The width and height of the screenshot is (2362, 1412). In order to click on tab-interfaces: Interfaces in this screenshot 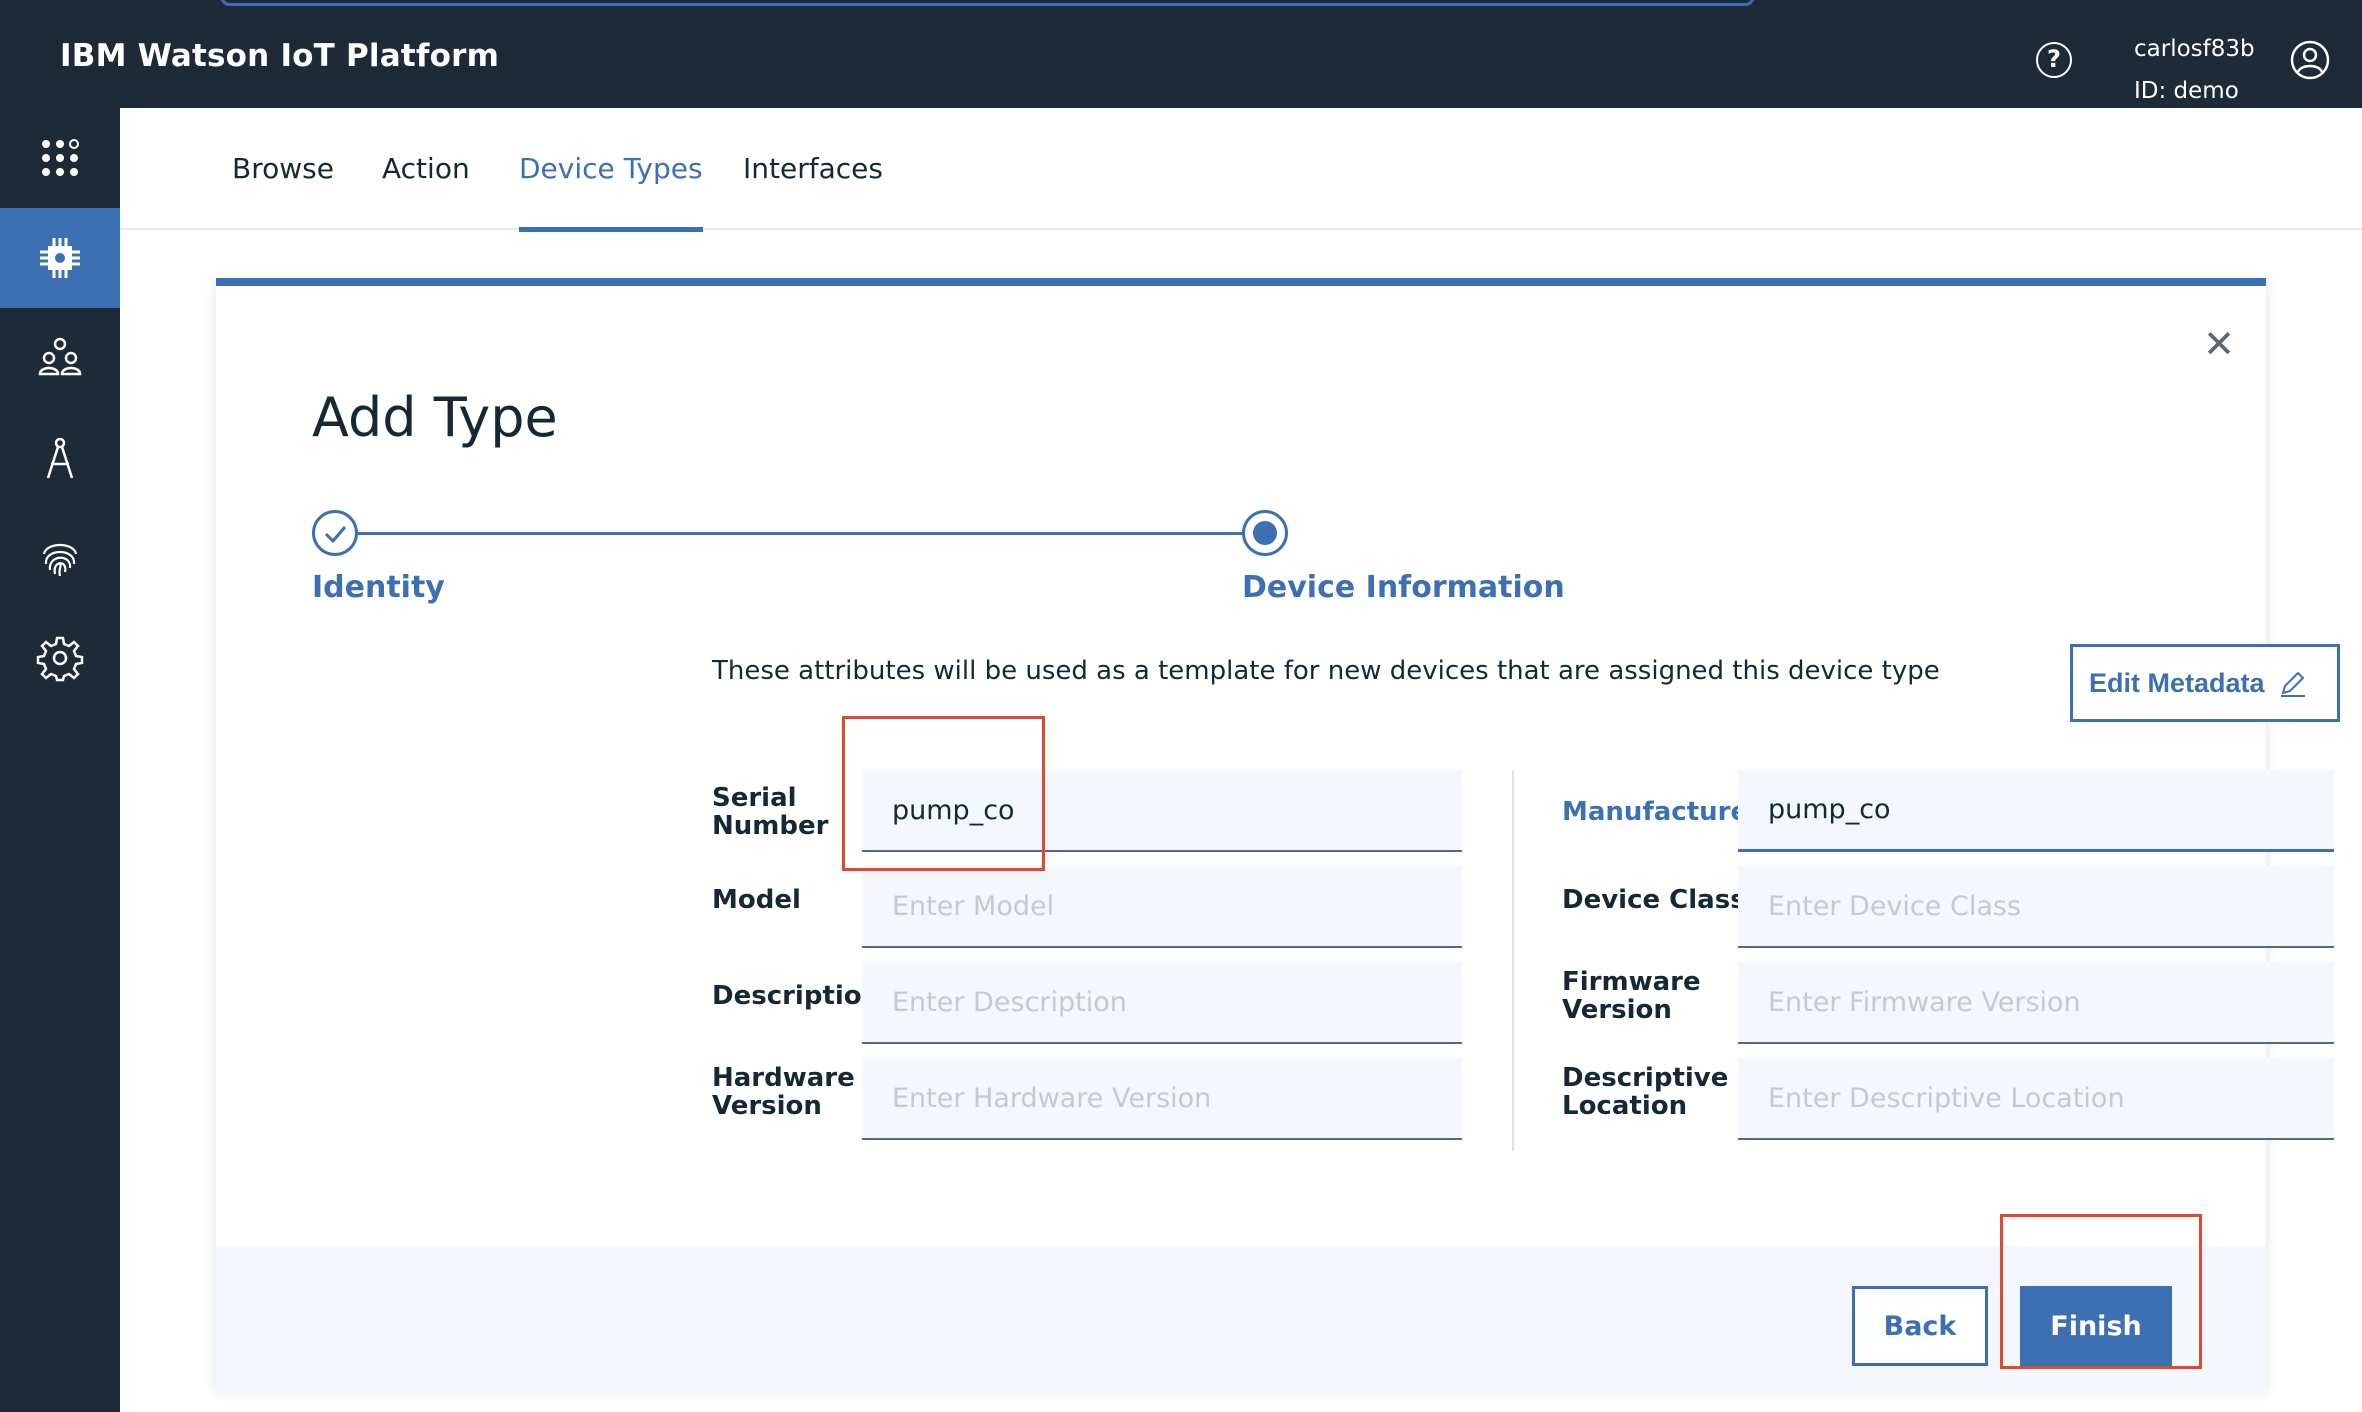, I will do `click(813, 189)`.